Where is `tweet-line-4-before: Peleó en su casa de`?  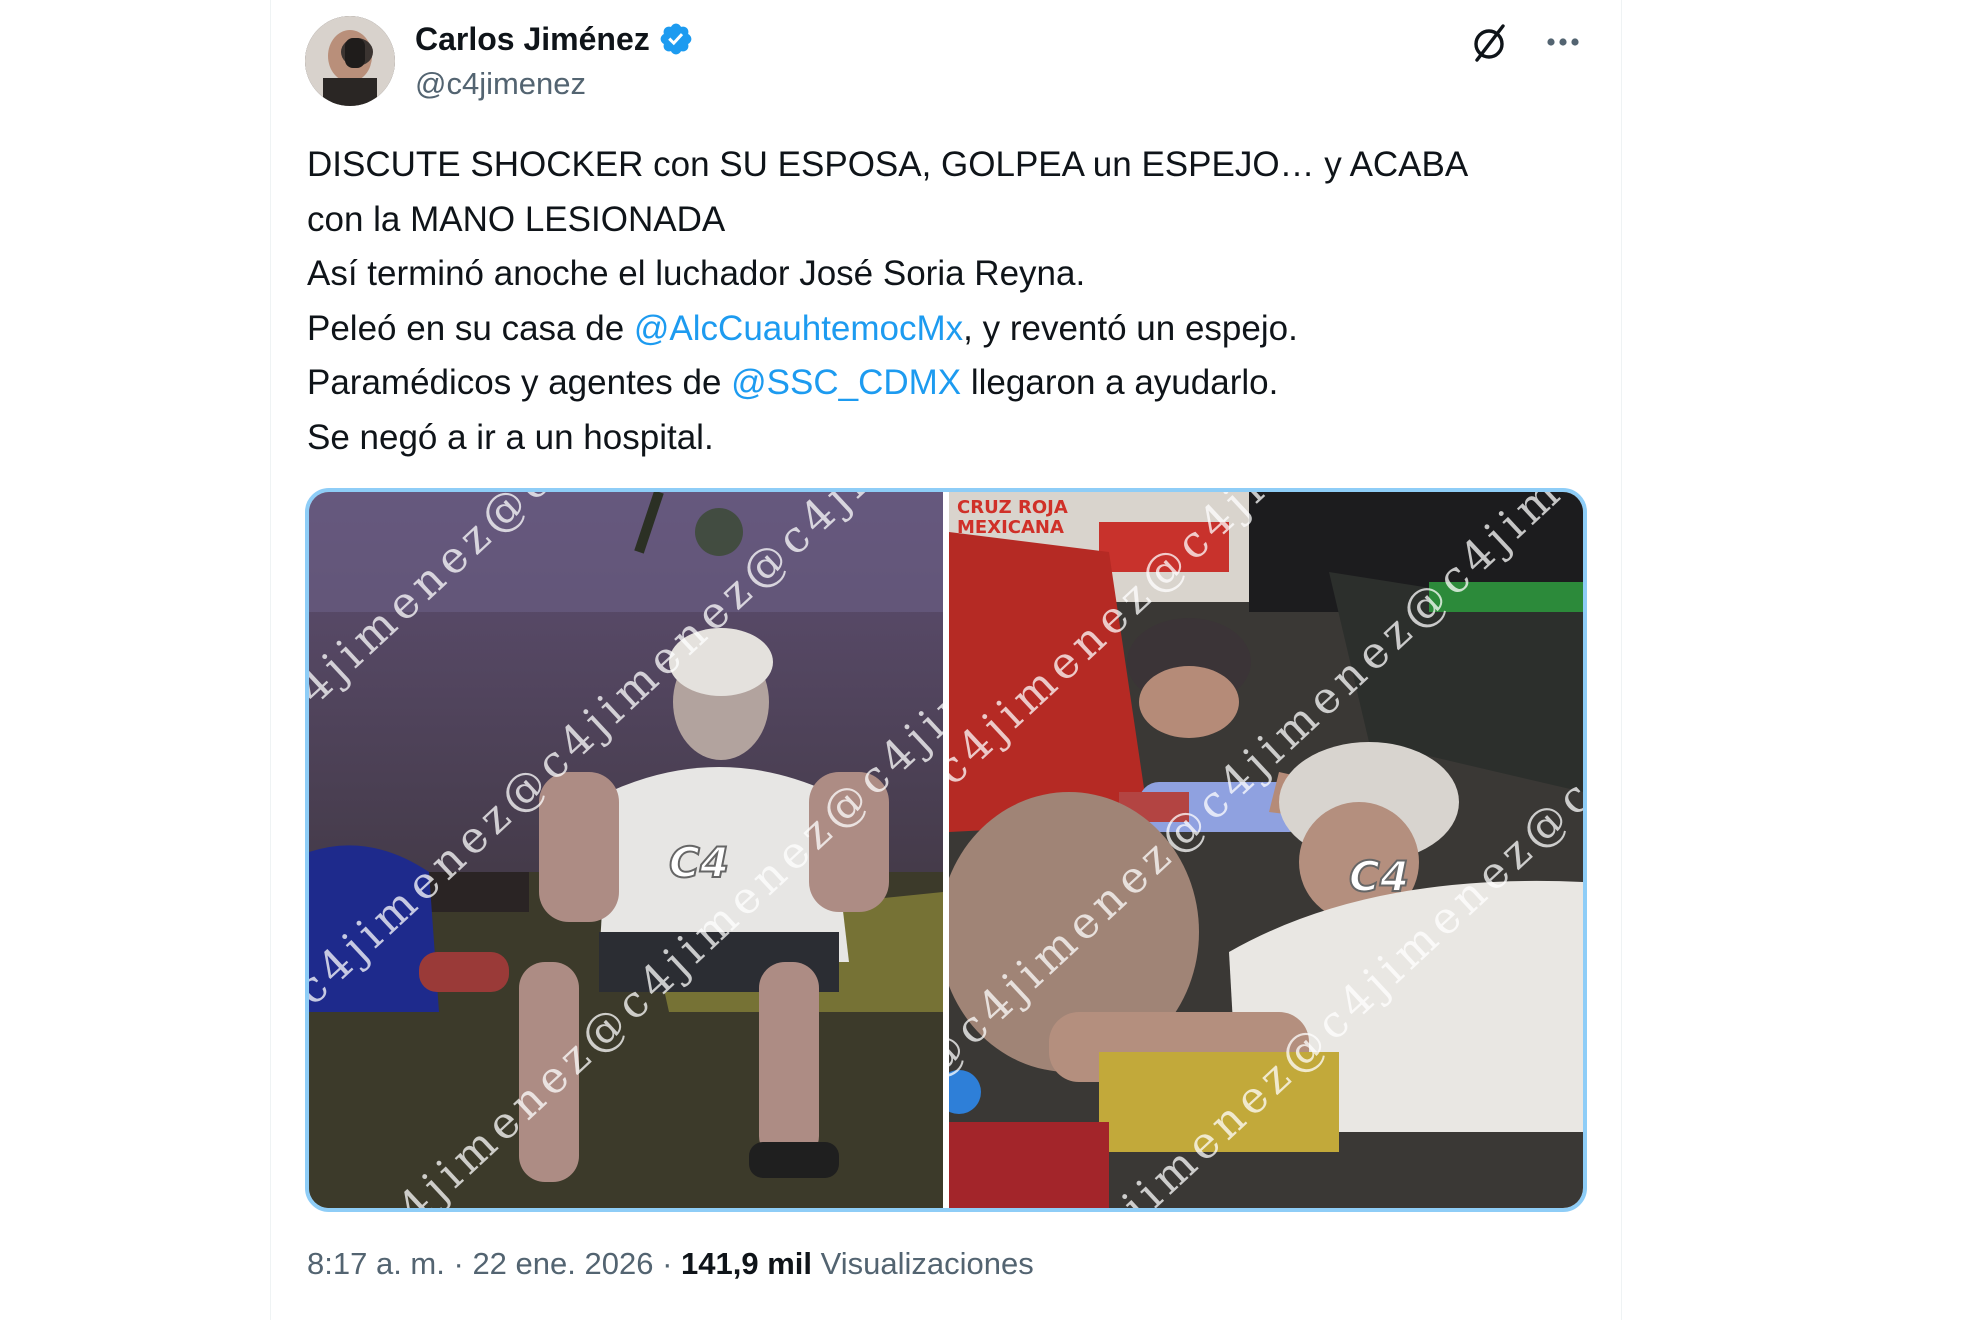
tweet-line-4-before: Peleó en su casa de is located at coordinates (470, 328).